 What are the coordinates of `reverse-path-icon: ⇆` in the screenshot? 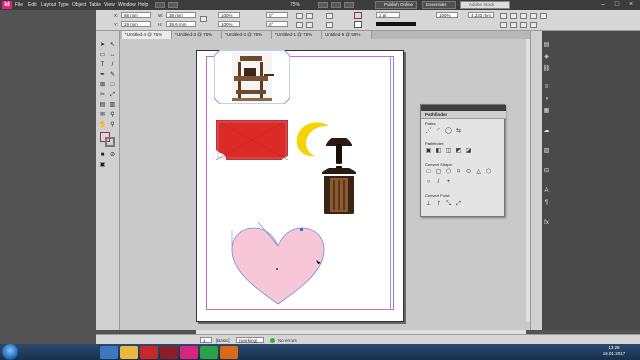 It's located at (458, 131).